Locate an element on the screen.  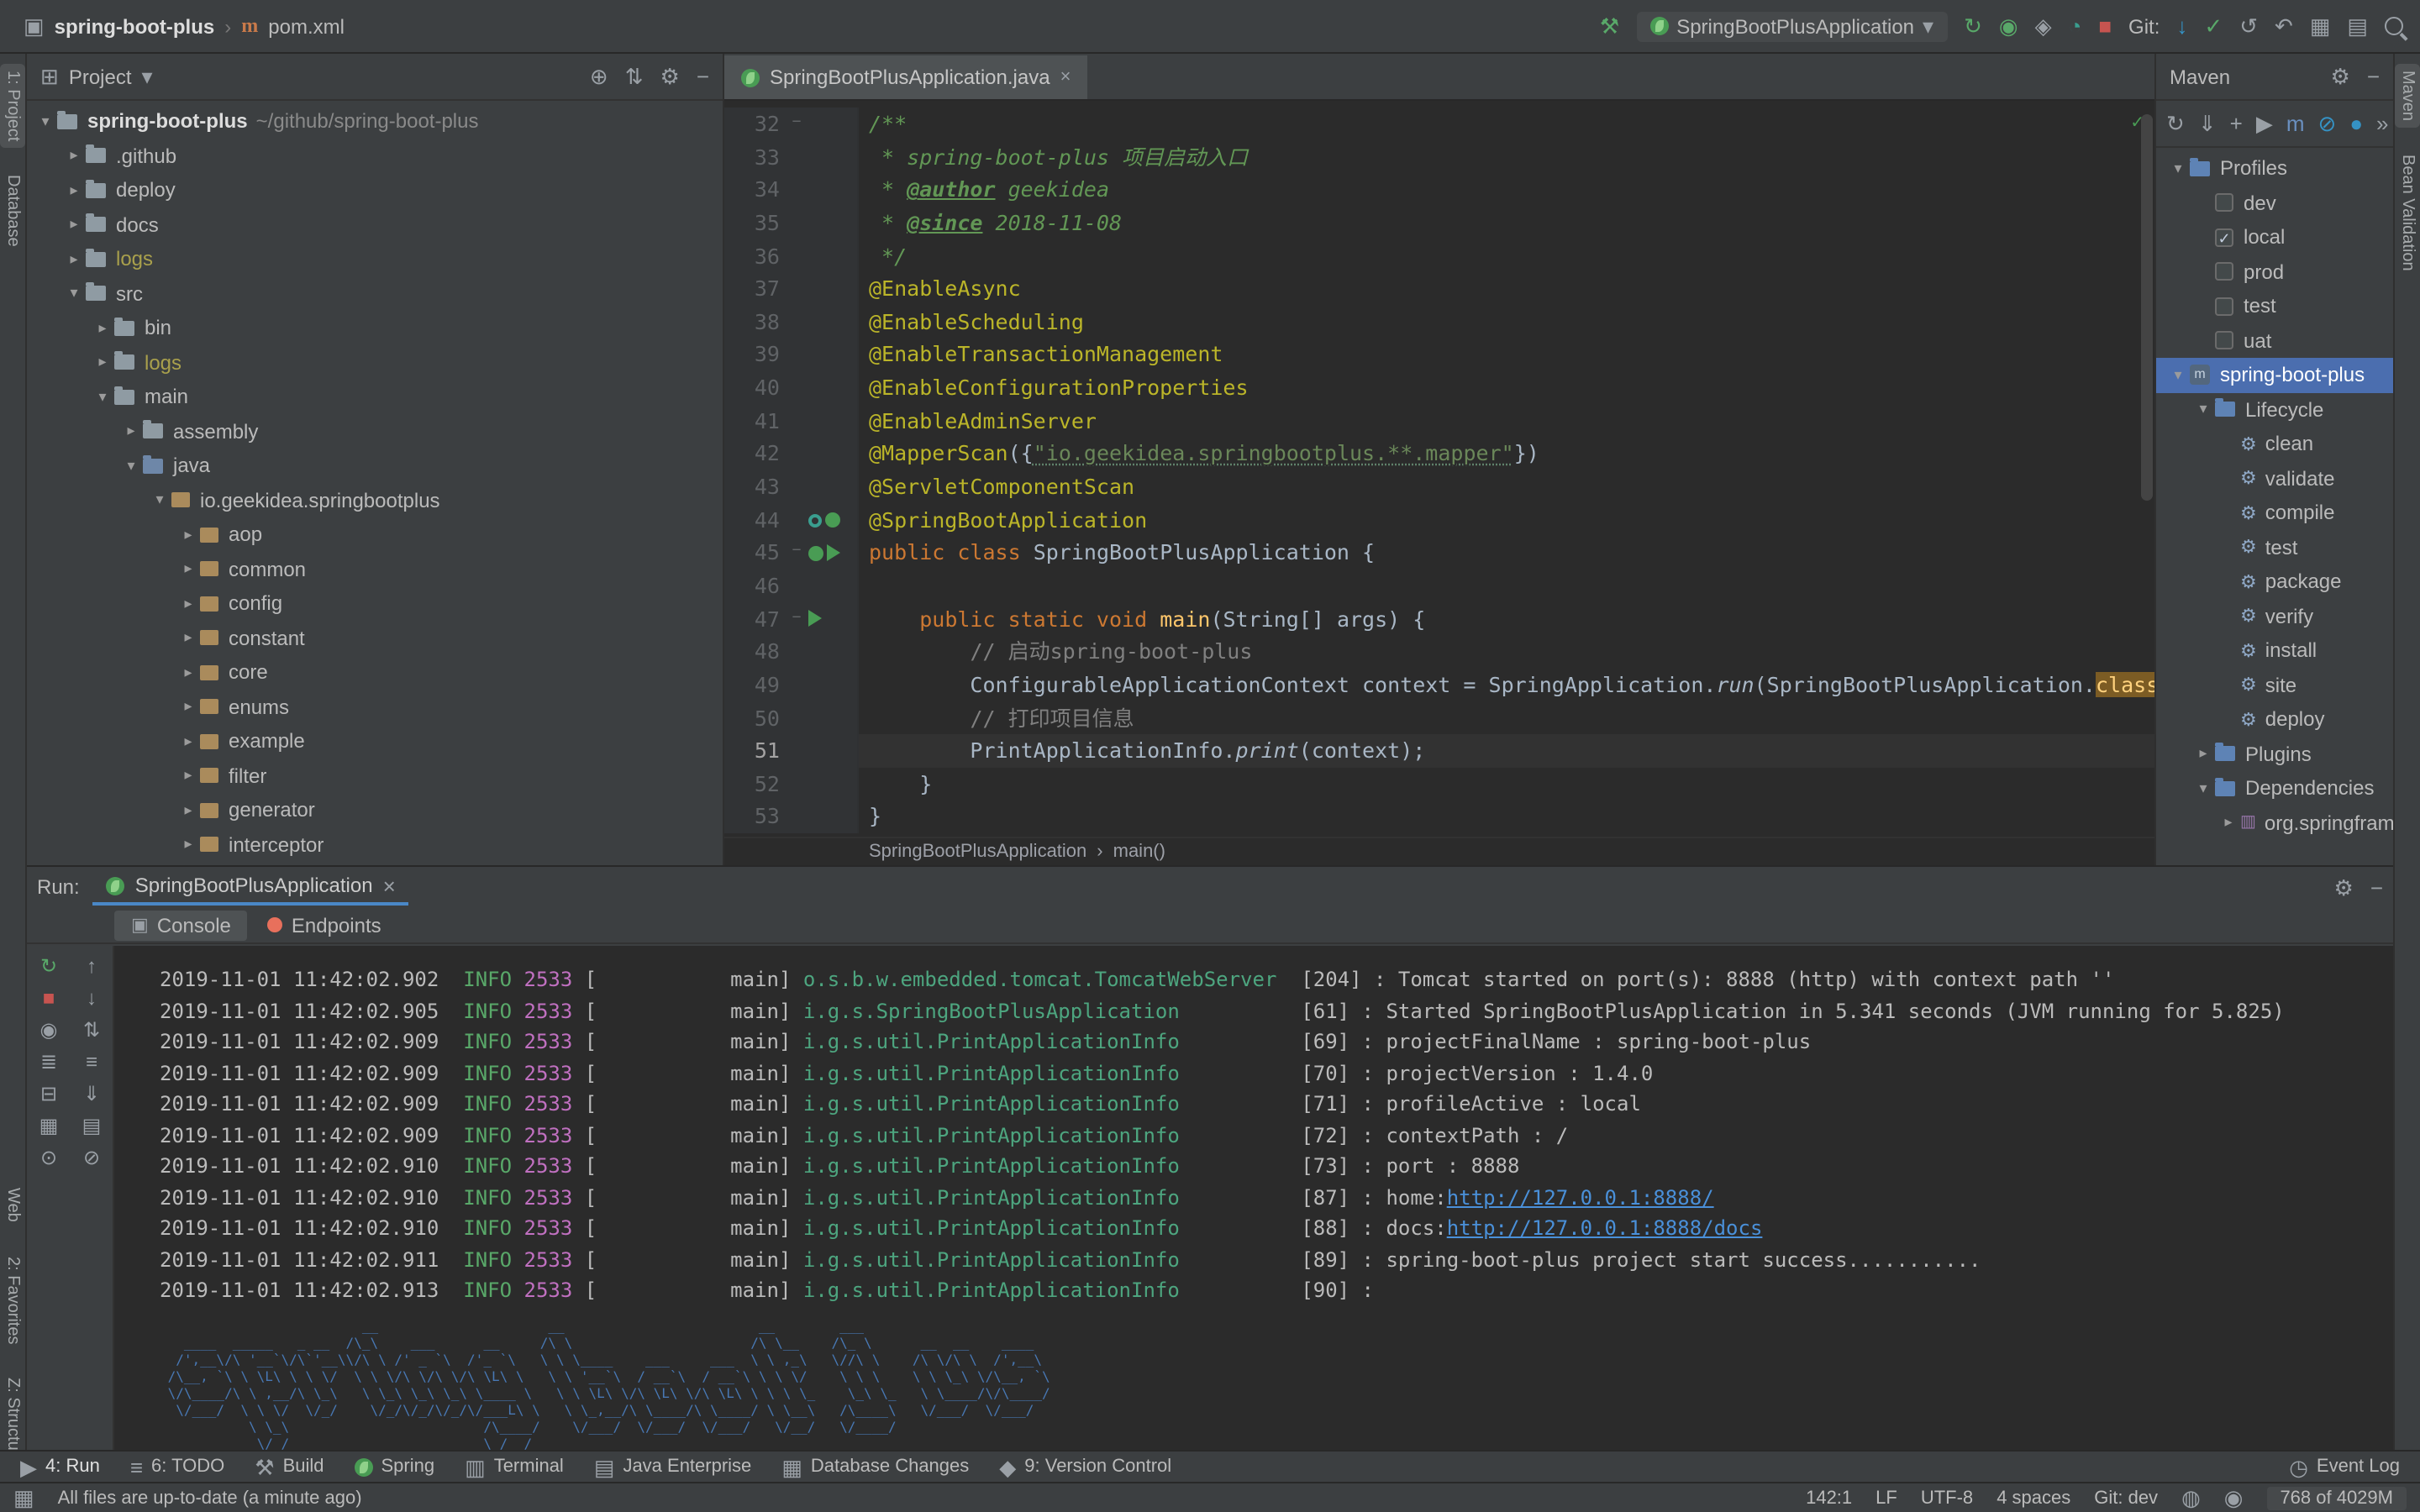
editor-scrollbar is located at coordinates (2147, 307).